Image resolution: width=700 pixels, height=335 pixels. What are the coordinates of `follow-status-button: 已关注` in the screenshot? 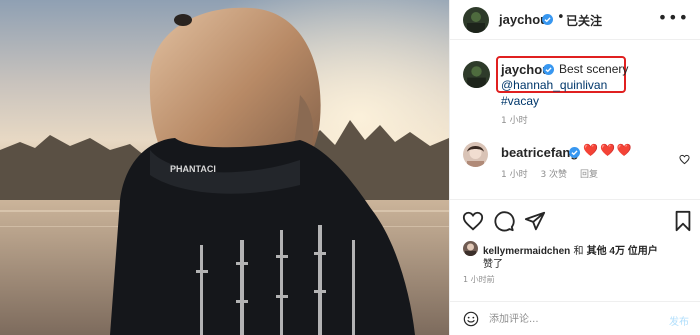 It's located at (584, 20).